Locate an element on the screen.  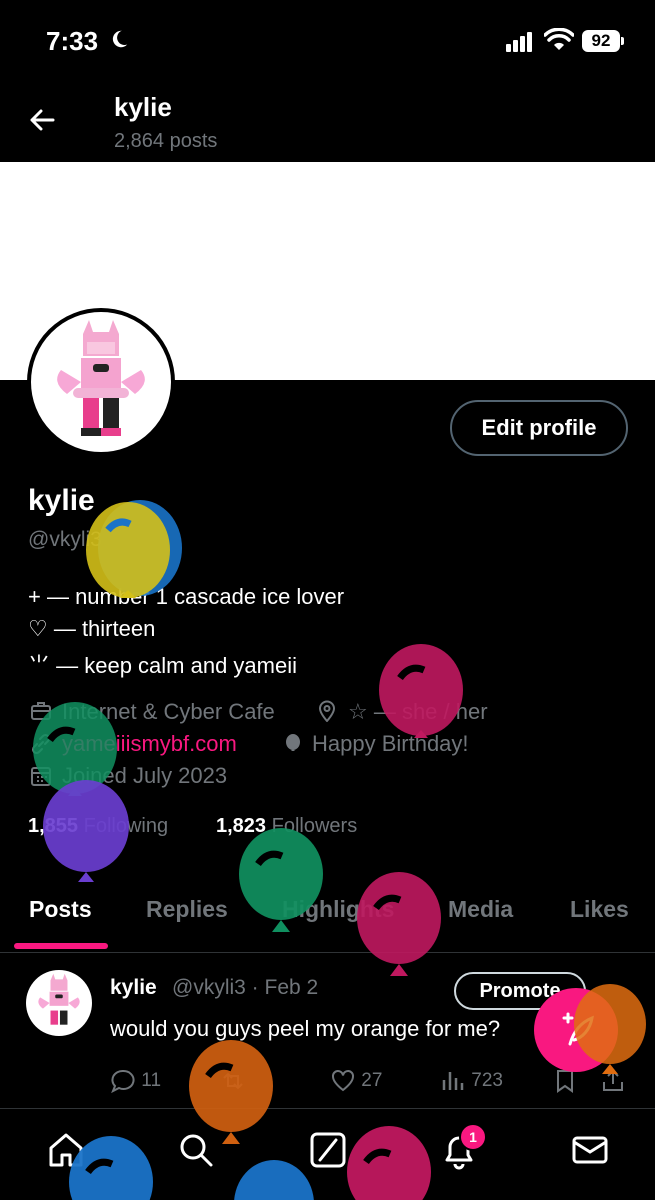
header-name: kylie is located at coordinates (143, 107).